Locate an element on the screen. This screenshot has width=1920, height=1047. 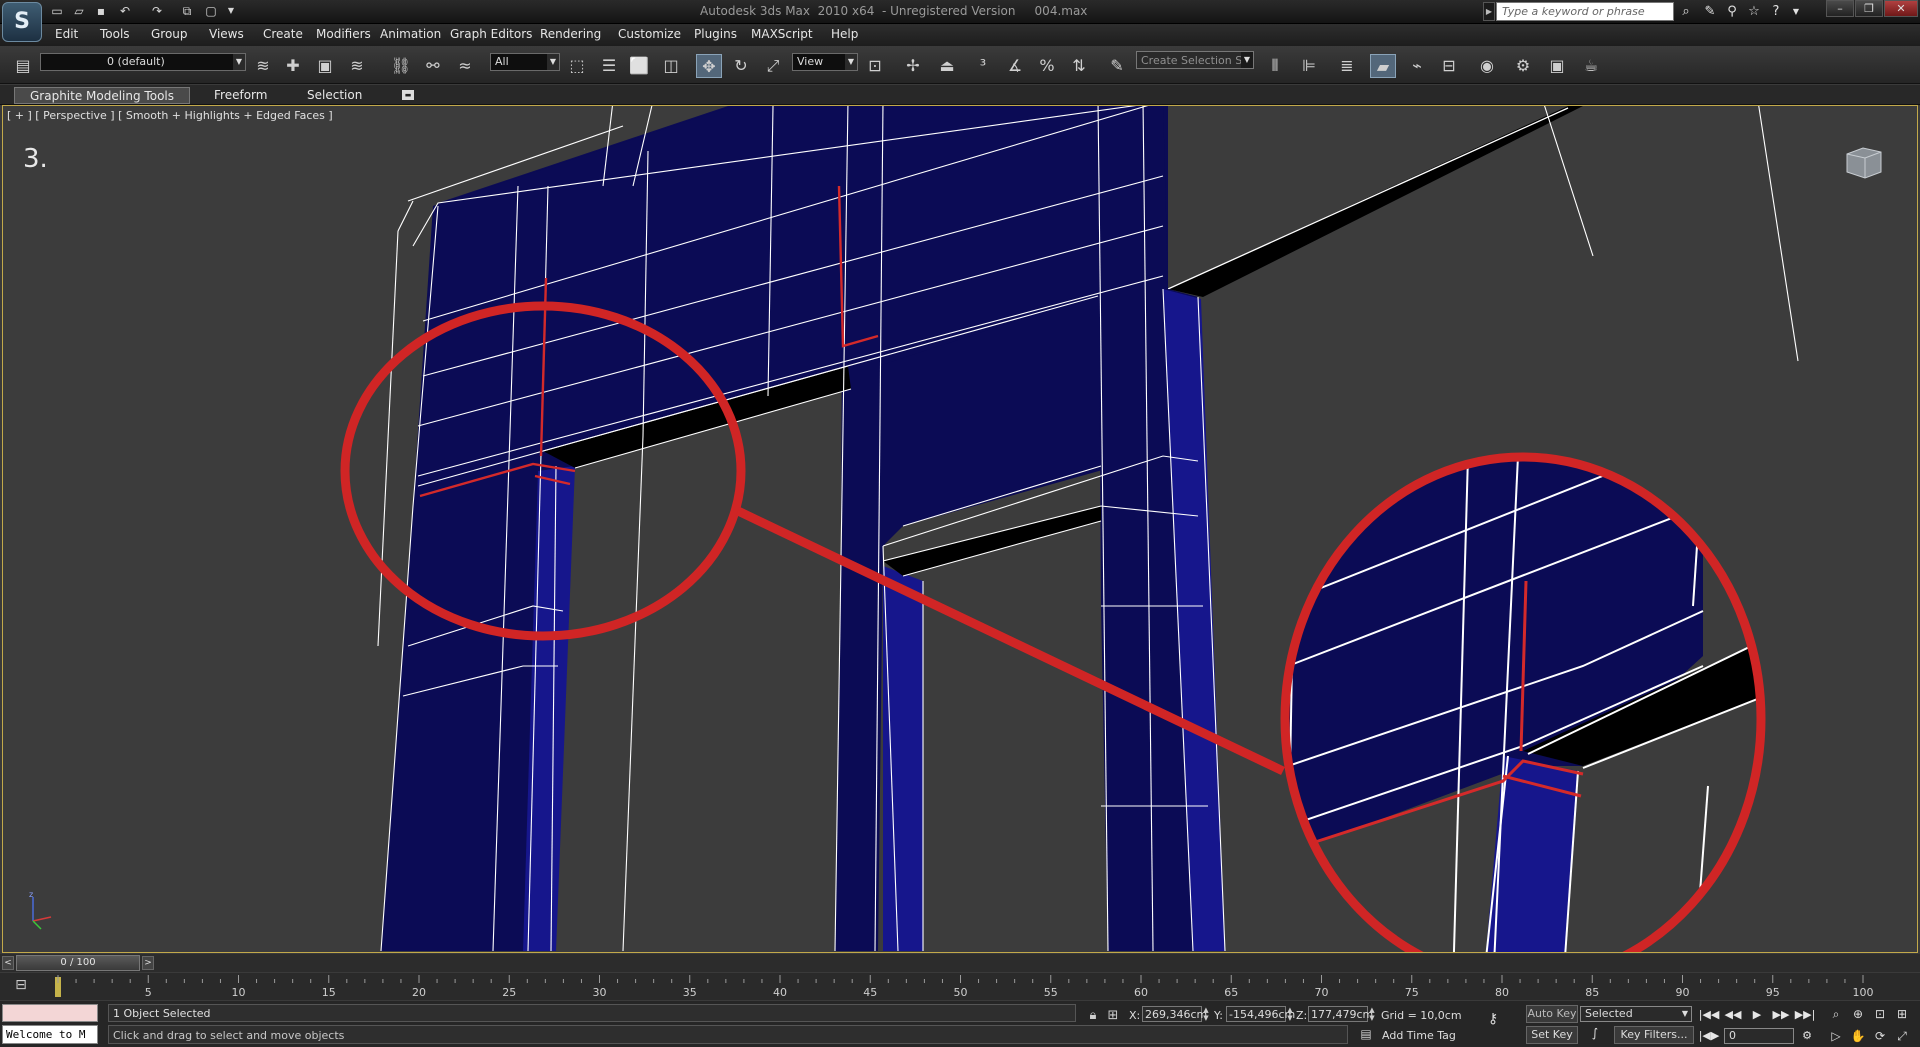
render-production-icon: ☕ is located at coordinates (1591, 66).